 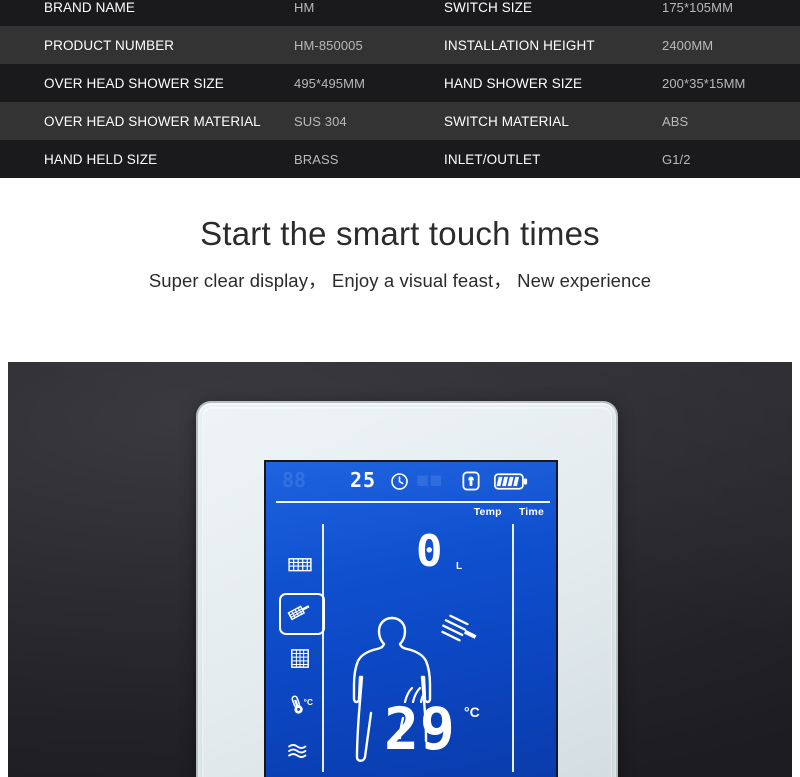 What do you see at coordinates (400, 13) in the screenshot?
I see `table-row: BRAND NAME HM SWITCH SIZE 175*105MM` at bounding box center [400, 13].